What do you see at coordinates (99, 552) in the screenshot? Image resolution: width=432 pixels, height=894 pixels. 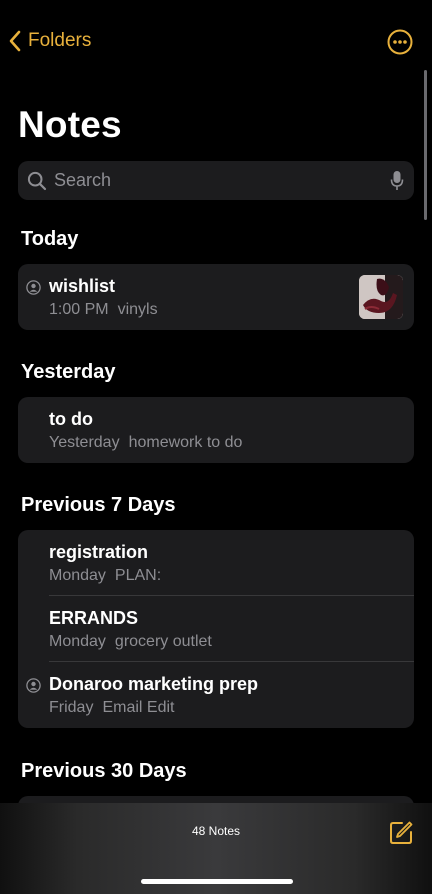 I see `note-title: registration` at bounding box center [99, 552].